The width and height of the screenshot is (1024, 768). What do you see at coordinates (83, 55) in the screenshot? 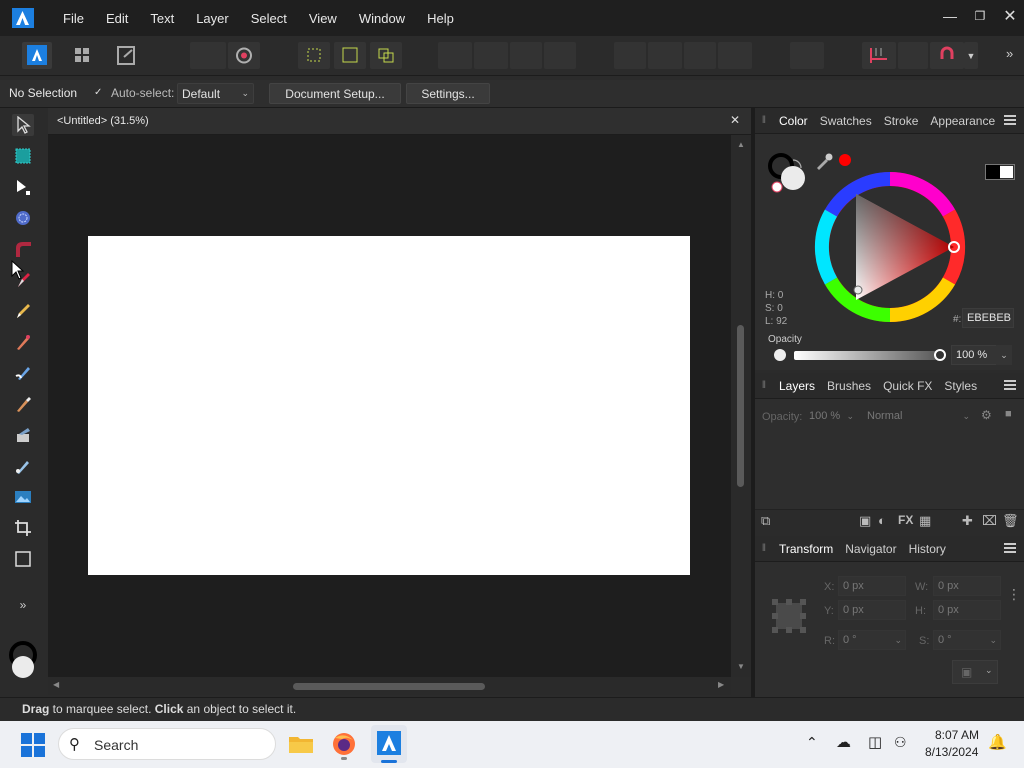
I see `pixel-persona-button` at bounding box center [83, 55].